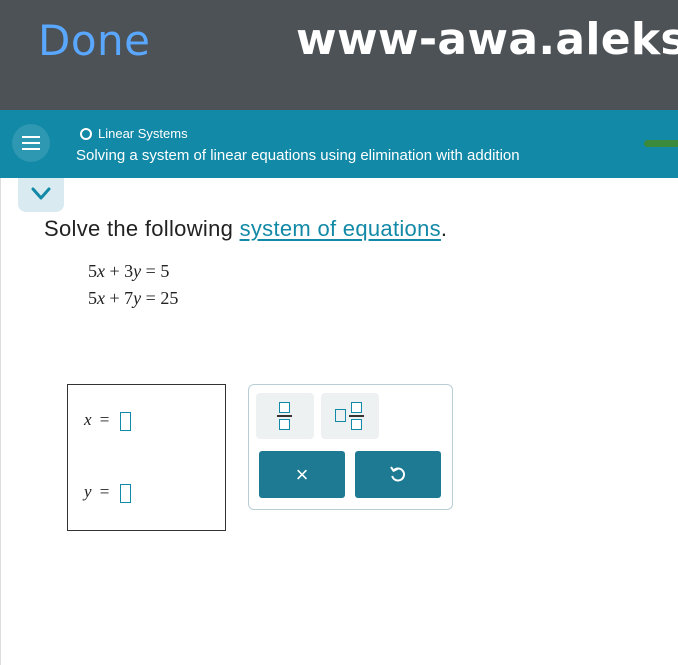 Image resolution: width=678 pixels, height=665 pixels. What do you see at coordinates (143, 133) in the screenshot?
I see `topic-title: Linear Systems` at bounding box center [143, 133].